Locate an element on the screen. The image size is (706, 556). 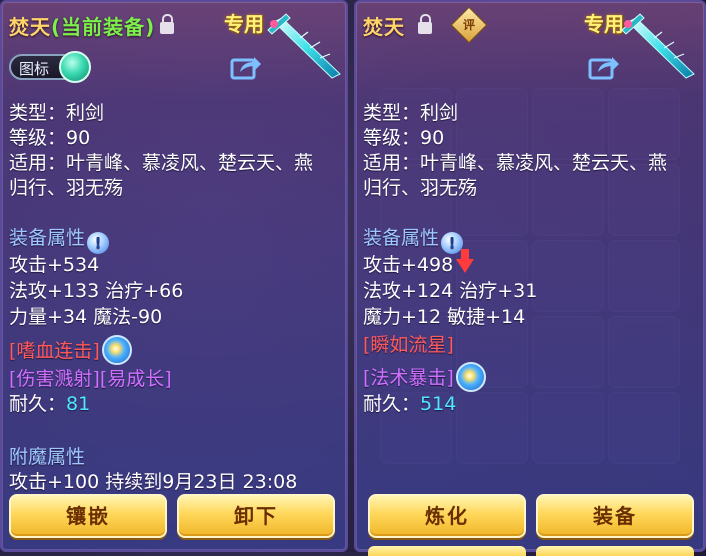
durability-value: 81 is located at coordinates (78, 404).